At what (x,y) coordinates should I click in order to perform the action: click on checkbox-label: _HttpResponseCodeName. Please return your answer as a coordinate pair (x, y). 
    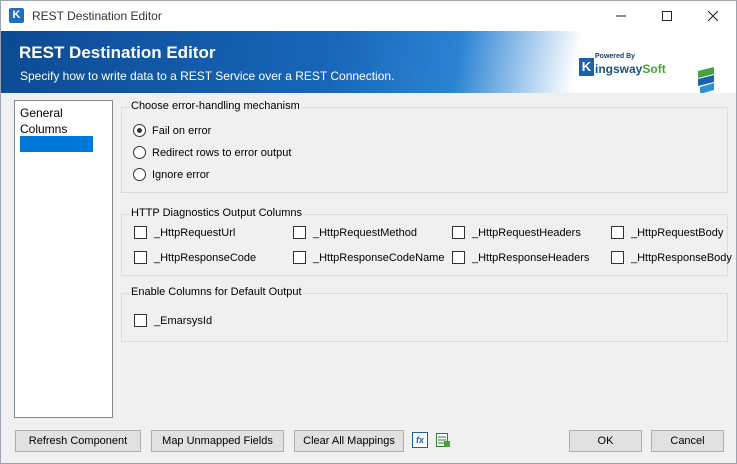
    Looking at the image, I should click on (379, 257).